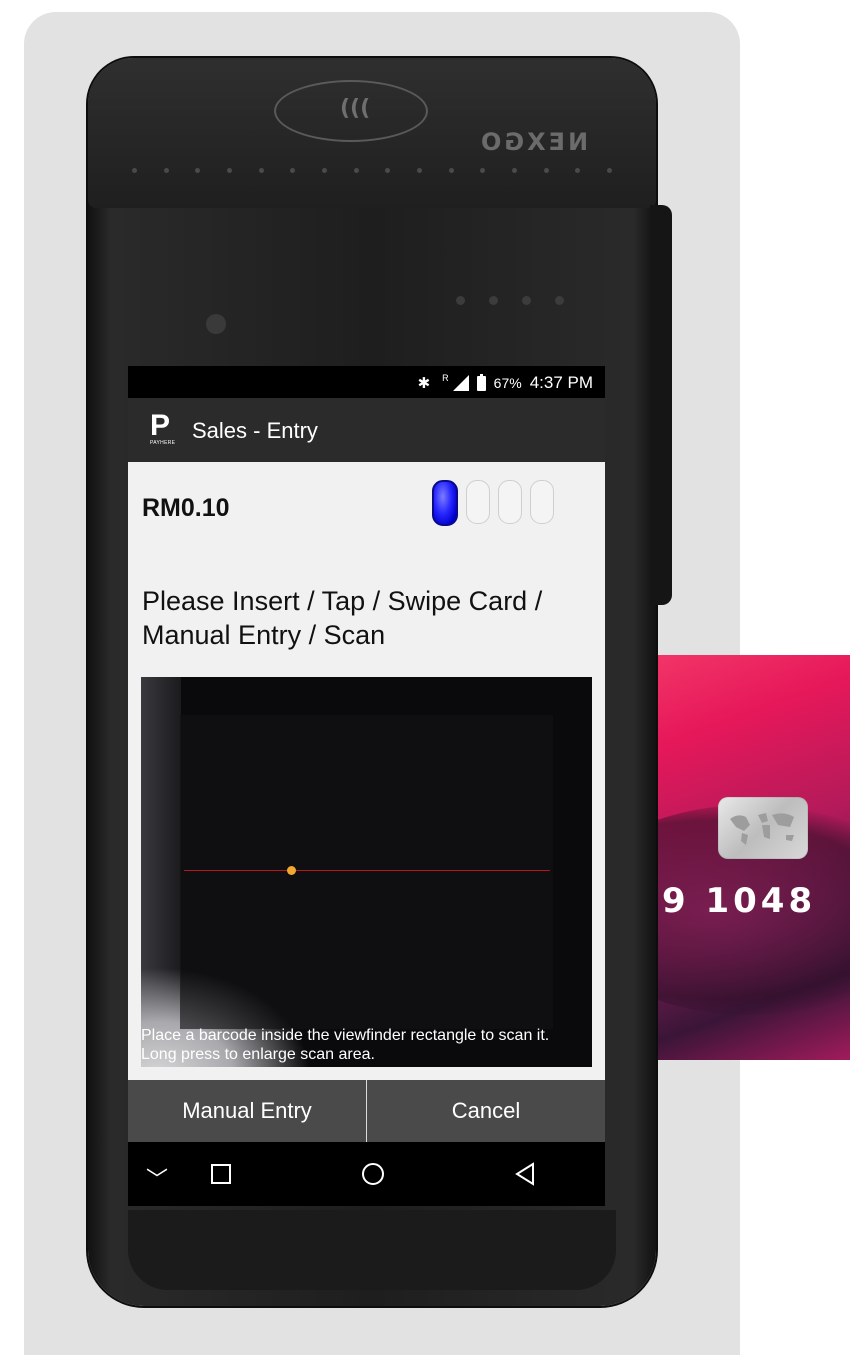 The image size is (850, 1355). What do you see at coordinates (255, 430) in the screenshot?
I see `page-title: Sales - Entry` at bounding box center [255, 430].